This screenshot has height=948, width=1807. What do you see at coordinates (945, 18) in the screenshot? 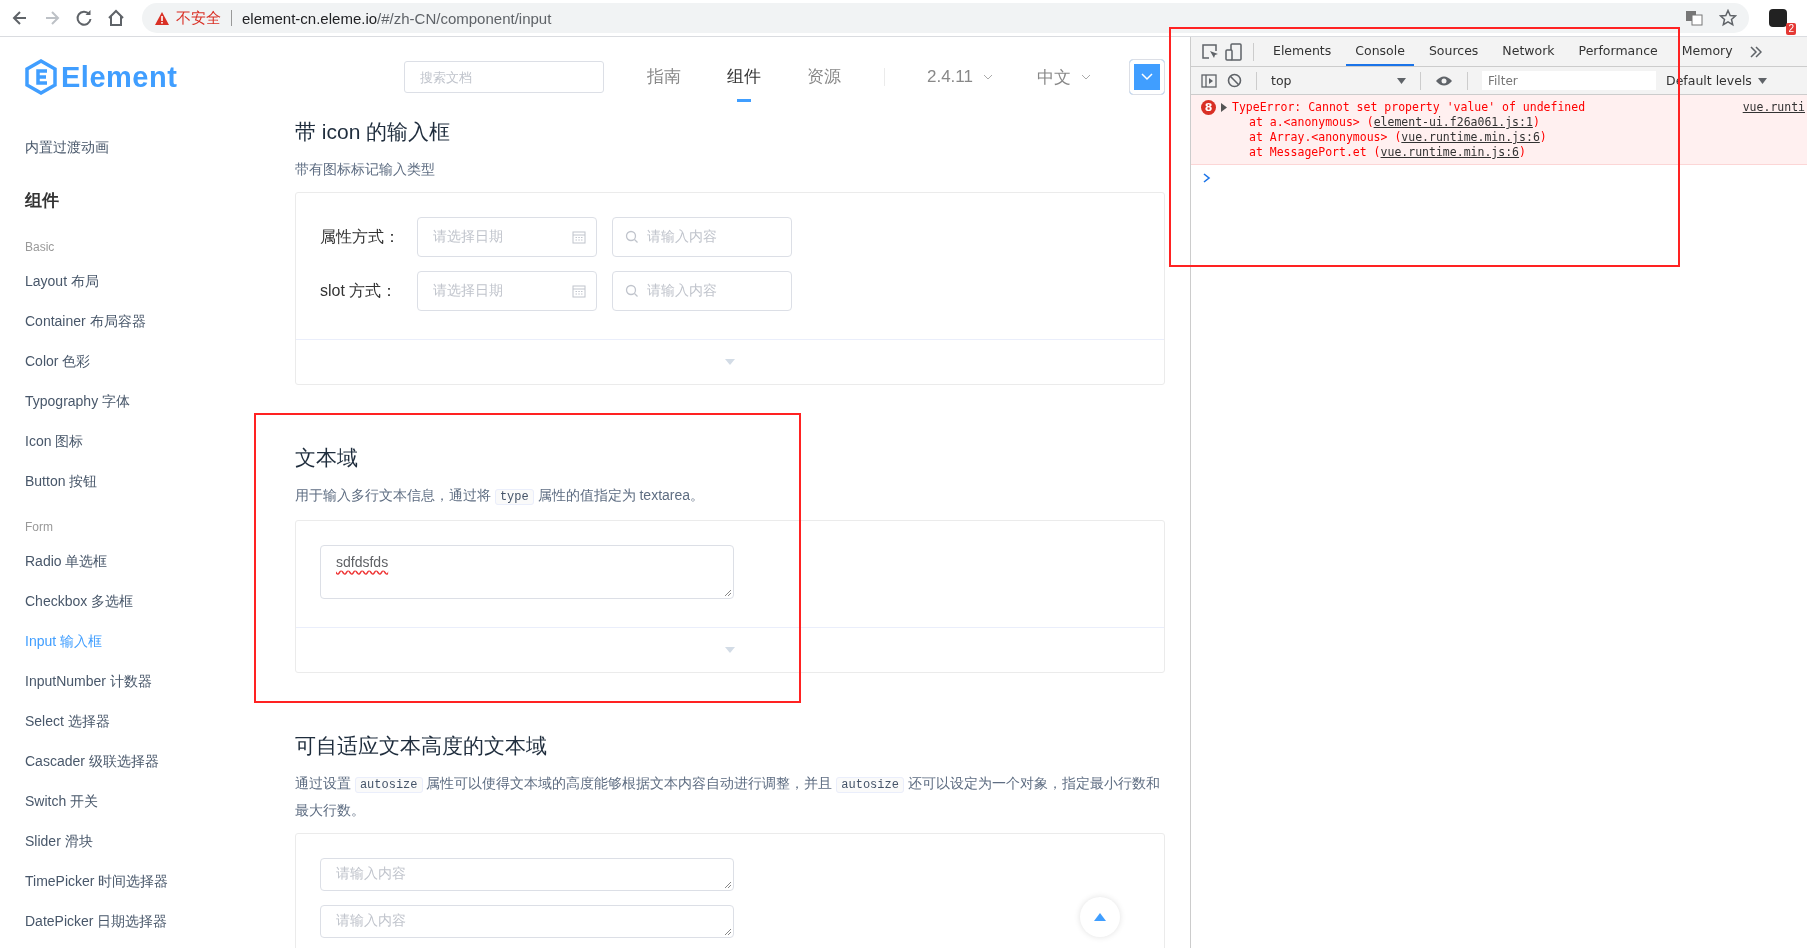
I see `address-bar: 不安全 element-cn.eleme.io/#/zh-CN/component/input` at bounding box center [945, 18].